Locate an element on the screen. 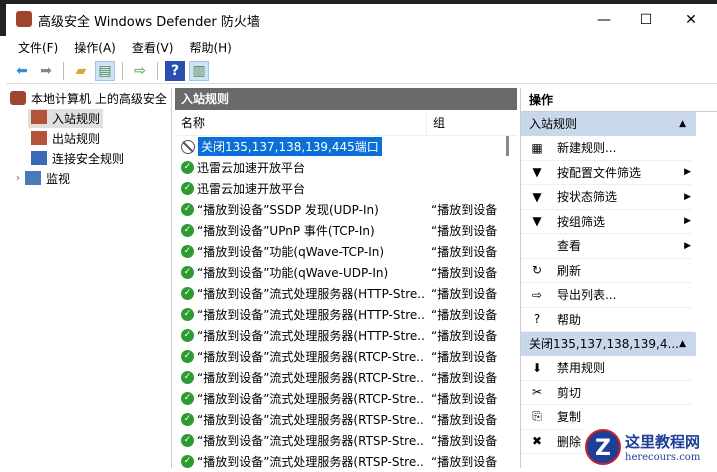 The image size is (717, 472). watermark-name: 这里教程网 is located at coordinates (663, 441).